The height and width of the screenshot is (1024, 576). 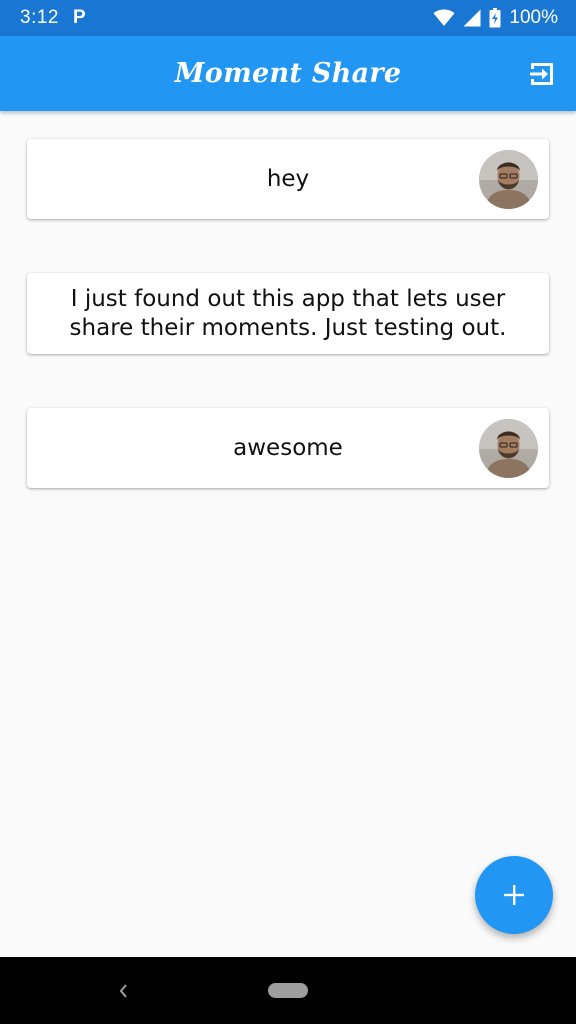 I want to click on status-right: 100%, so click(x=495, y=18).